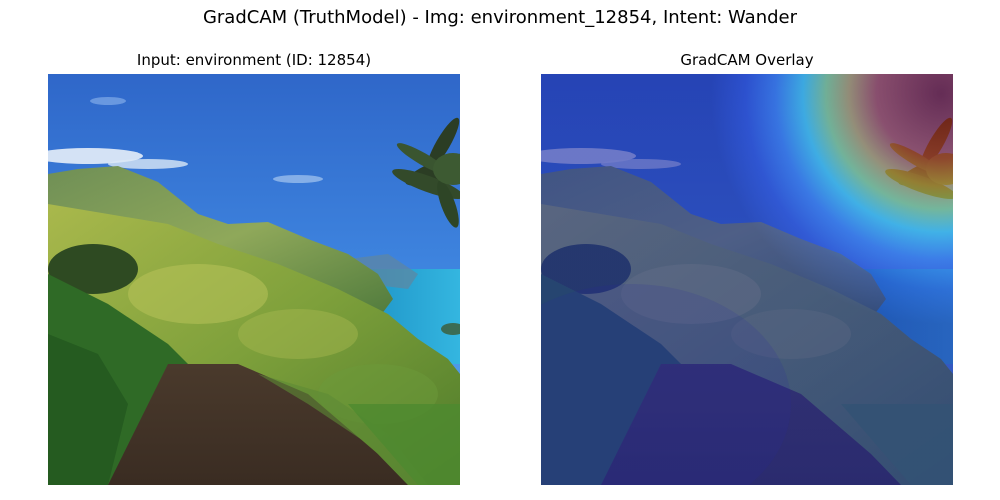  What do you see at coordinates (254, 60) in the screenshot?
I see `input-image-title: Input: environment (ID: 12854)` at bounding box center [254, 60].